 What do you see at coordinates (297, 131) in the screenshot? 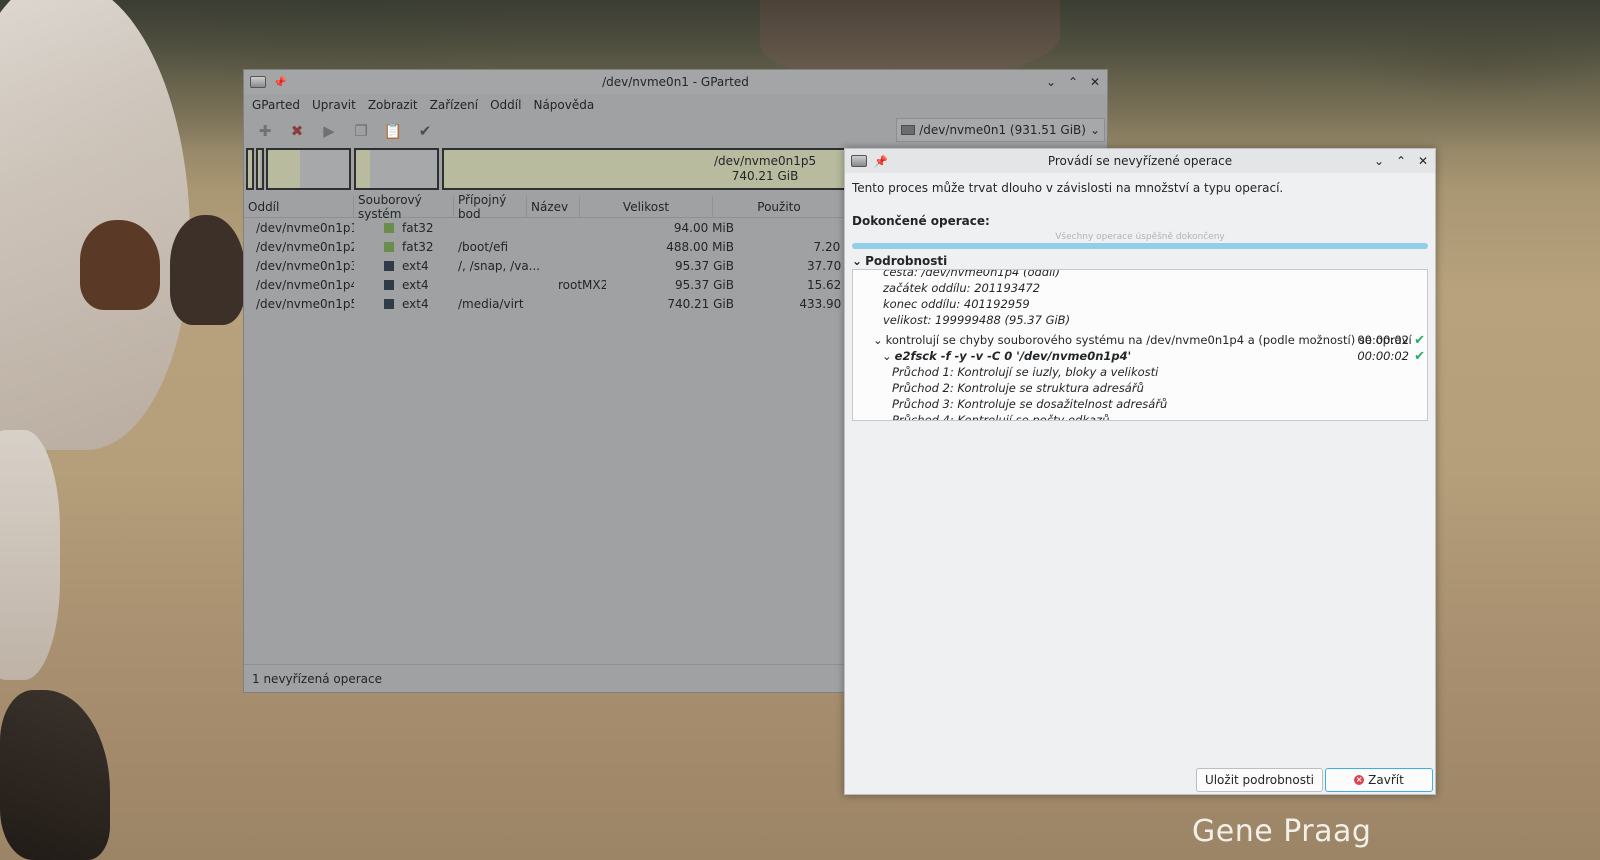
I see `delete-icon: ✖` at bounding box center [297, 131].